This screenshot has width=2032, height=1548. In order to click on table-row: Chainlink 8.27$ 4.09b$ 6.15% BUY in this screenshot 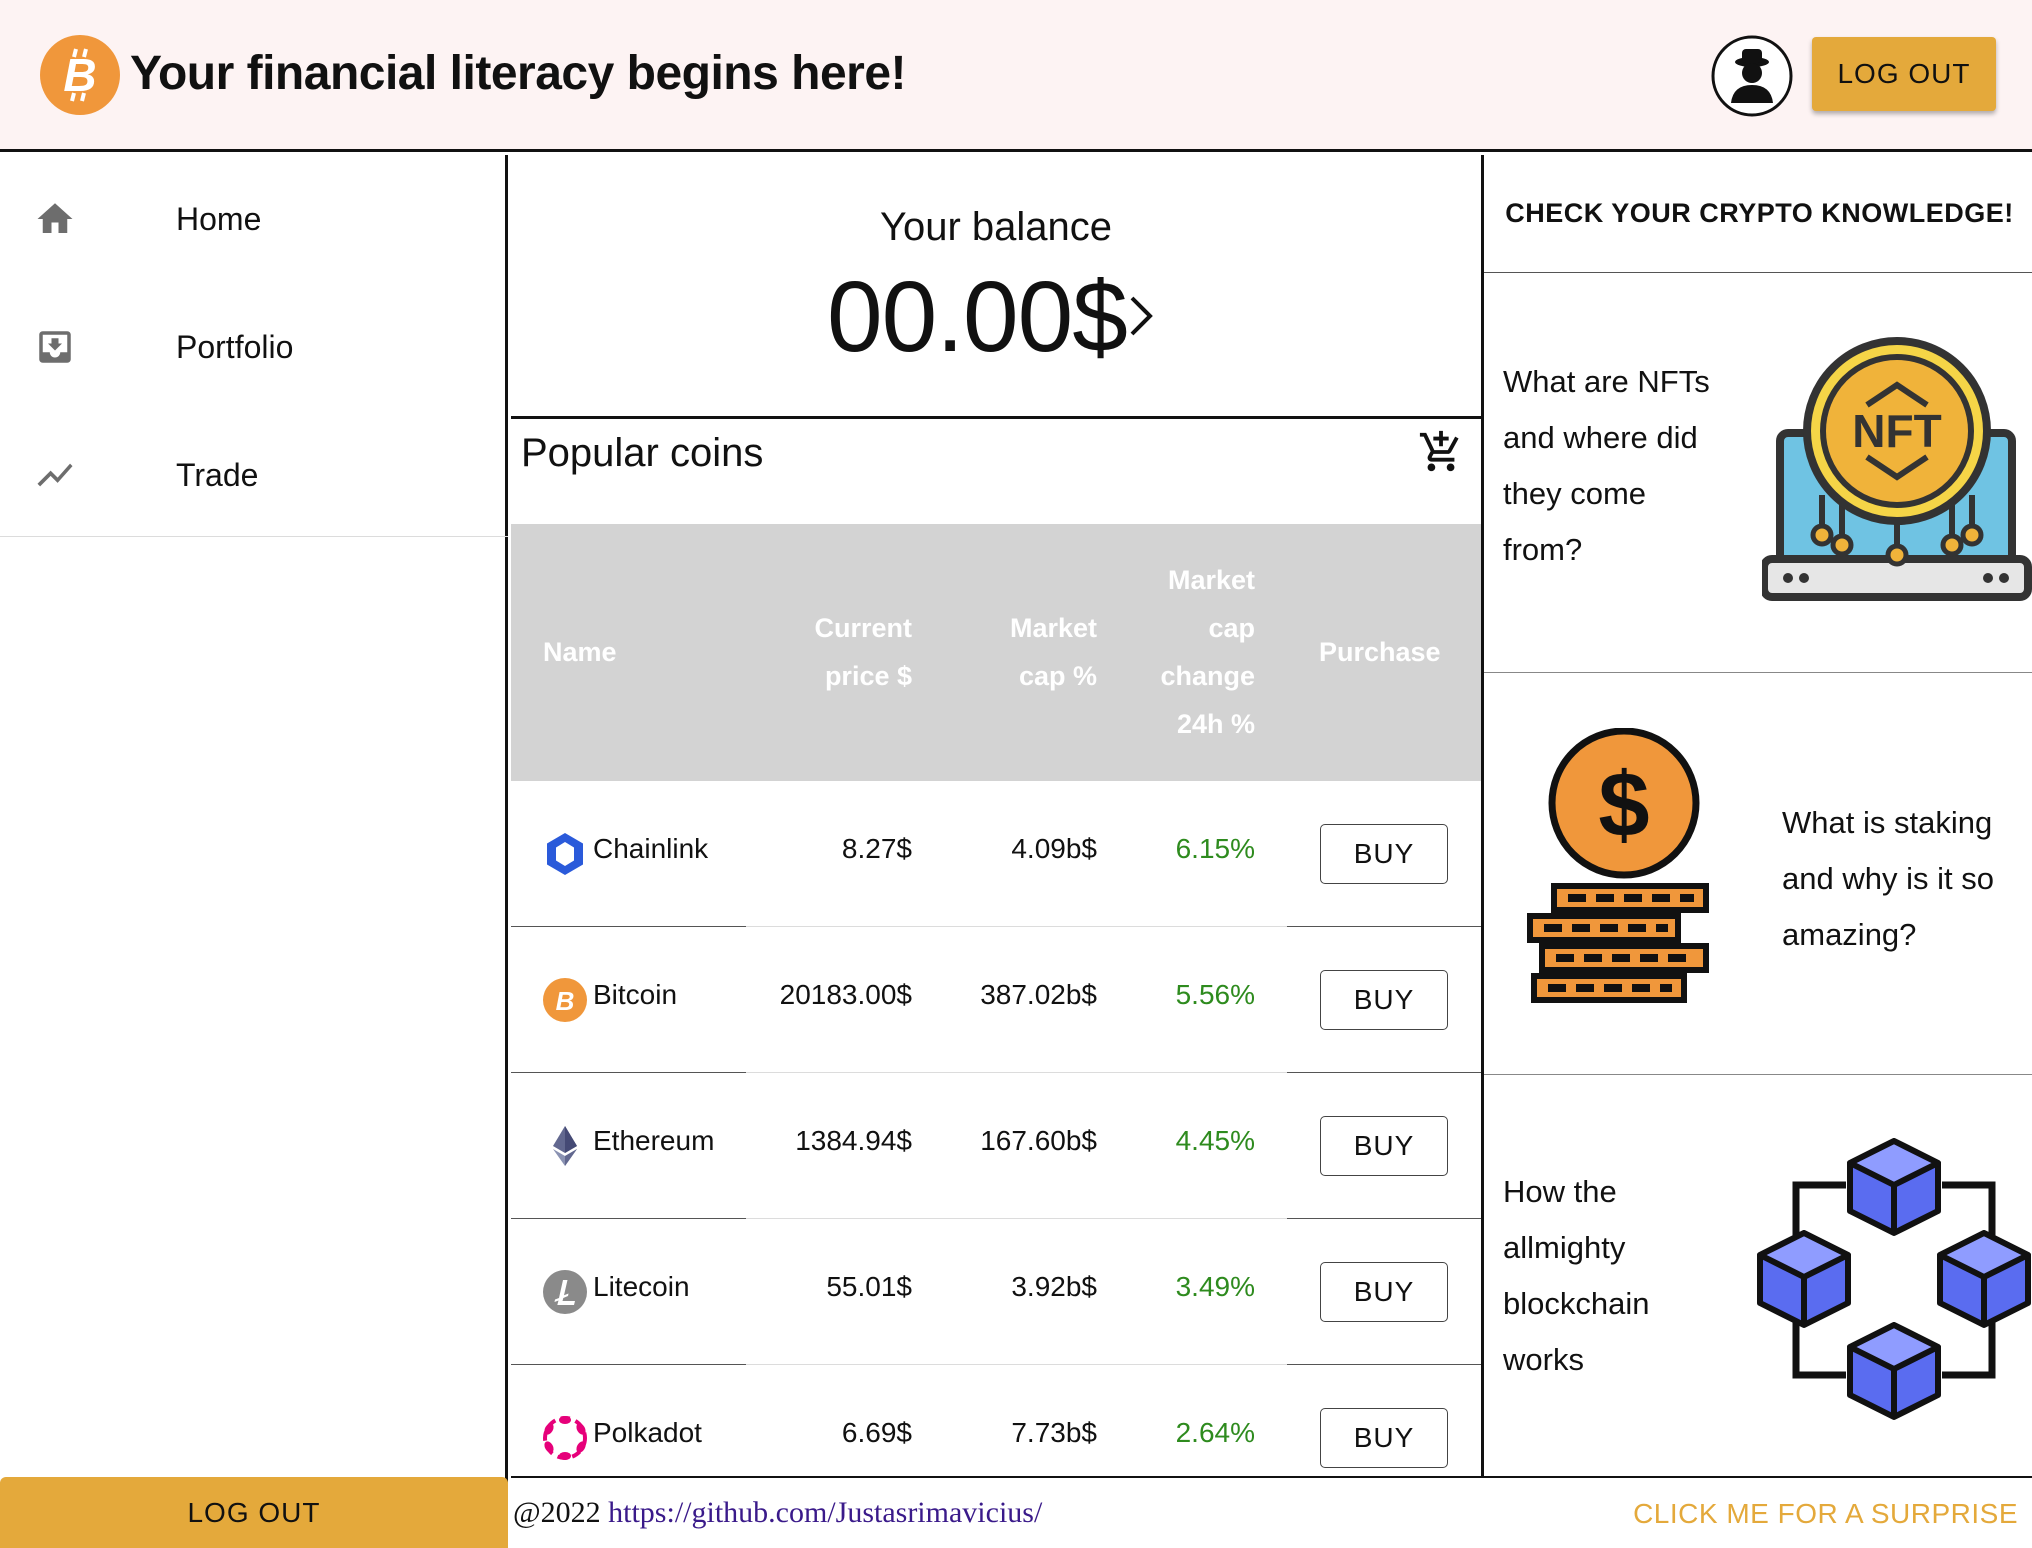, I will do `click(996, 854)`.